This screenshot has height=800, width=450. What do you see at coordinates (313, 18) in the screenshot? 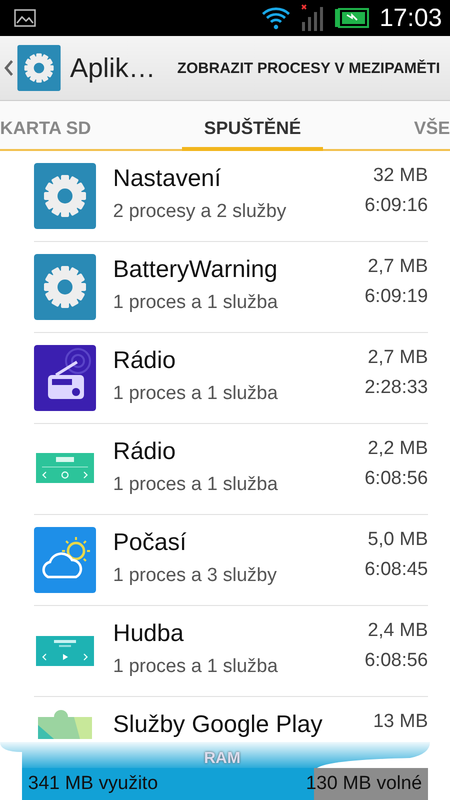
I see `signal-icon` at bounding box center [313, 18].